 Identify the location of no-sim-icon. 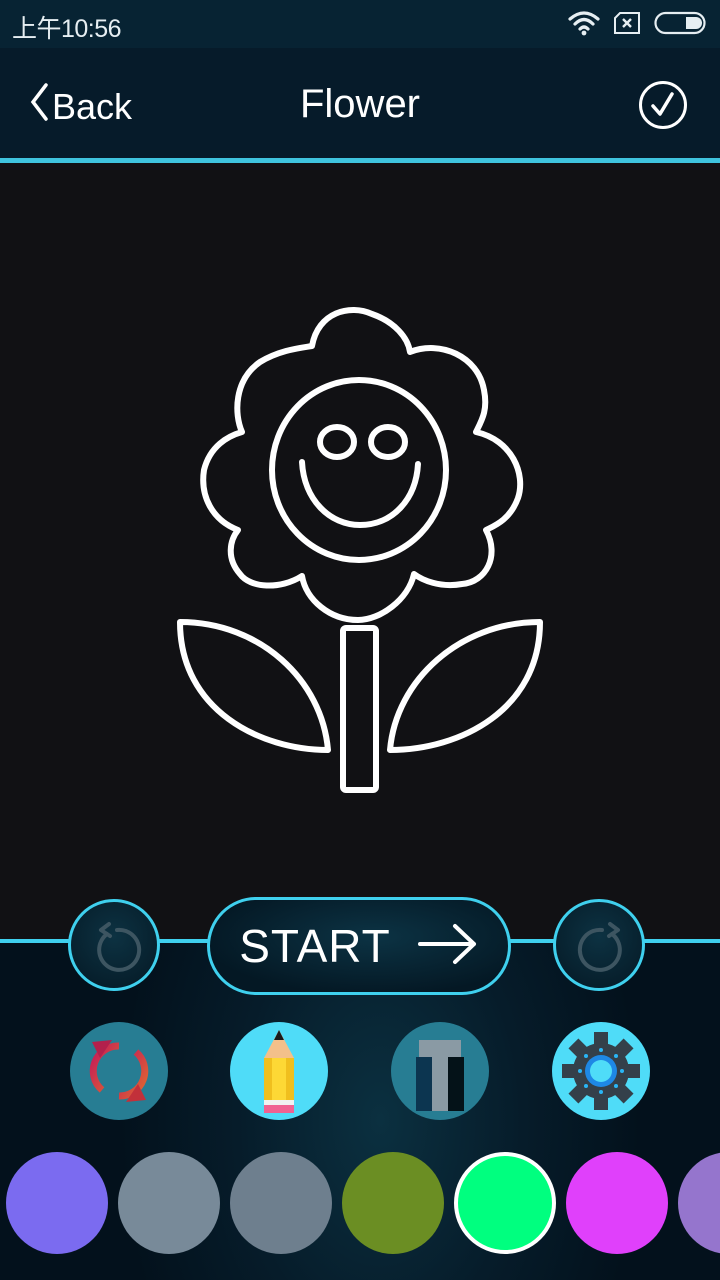
(627, 25).